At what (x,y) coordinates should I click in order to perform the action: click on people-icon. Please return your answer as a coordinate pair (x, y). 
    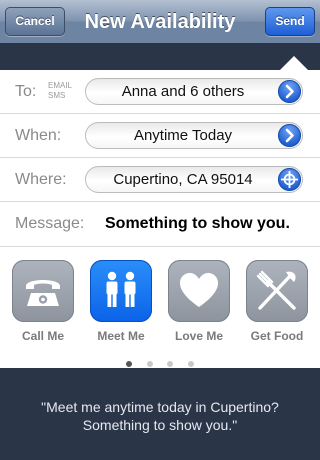
    Looking at the image, I should click on (121, 289).